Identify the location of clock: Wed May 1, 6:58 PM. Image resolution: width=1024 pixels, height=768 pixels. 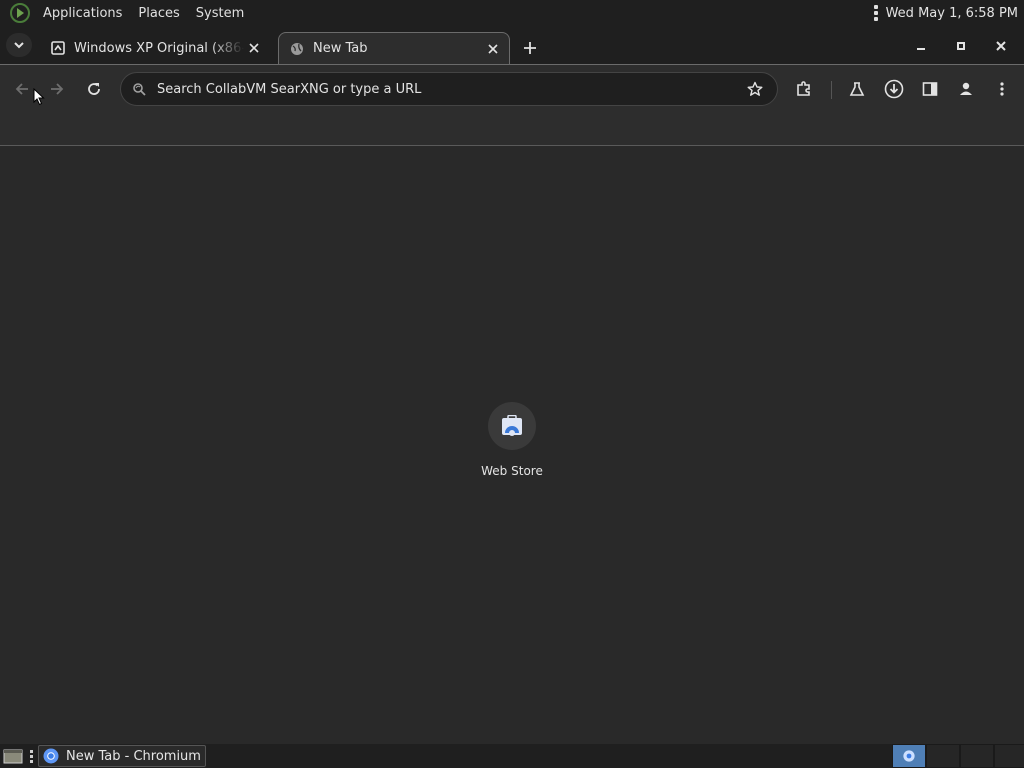
(952, 13).